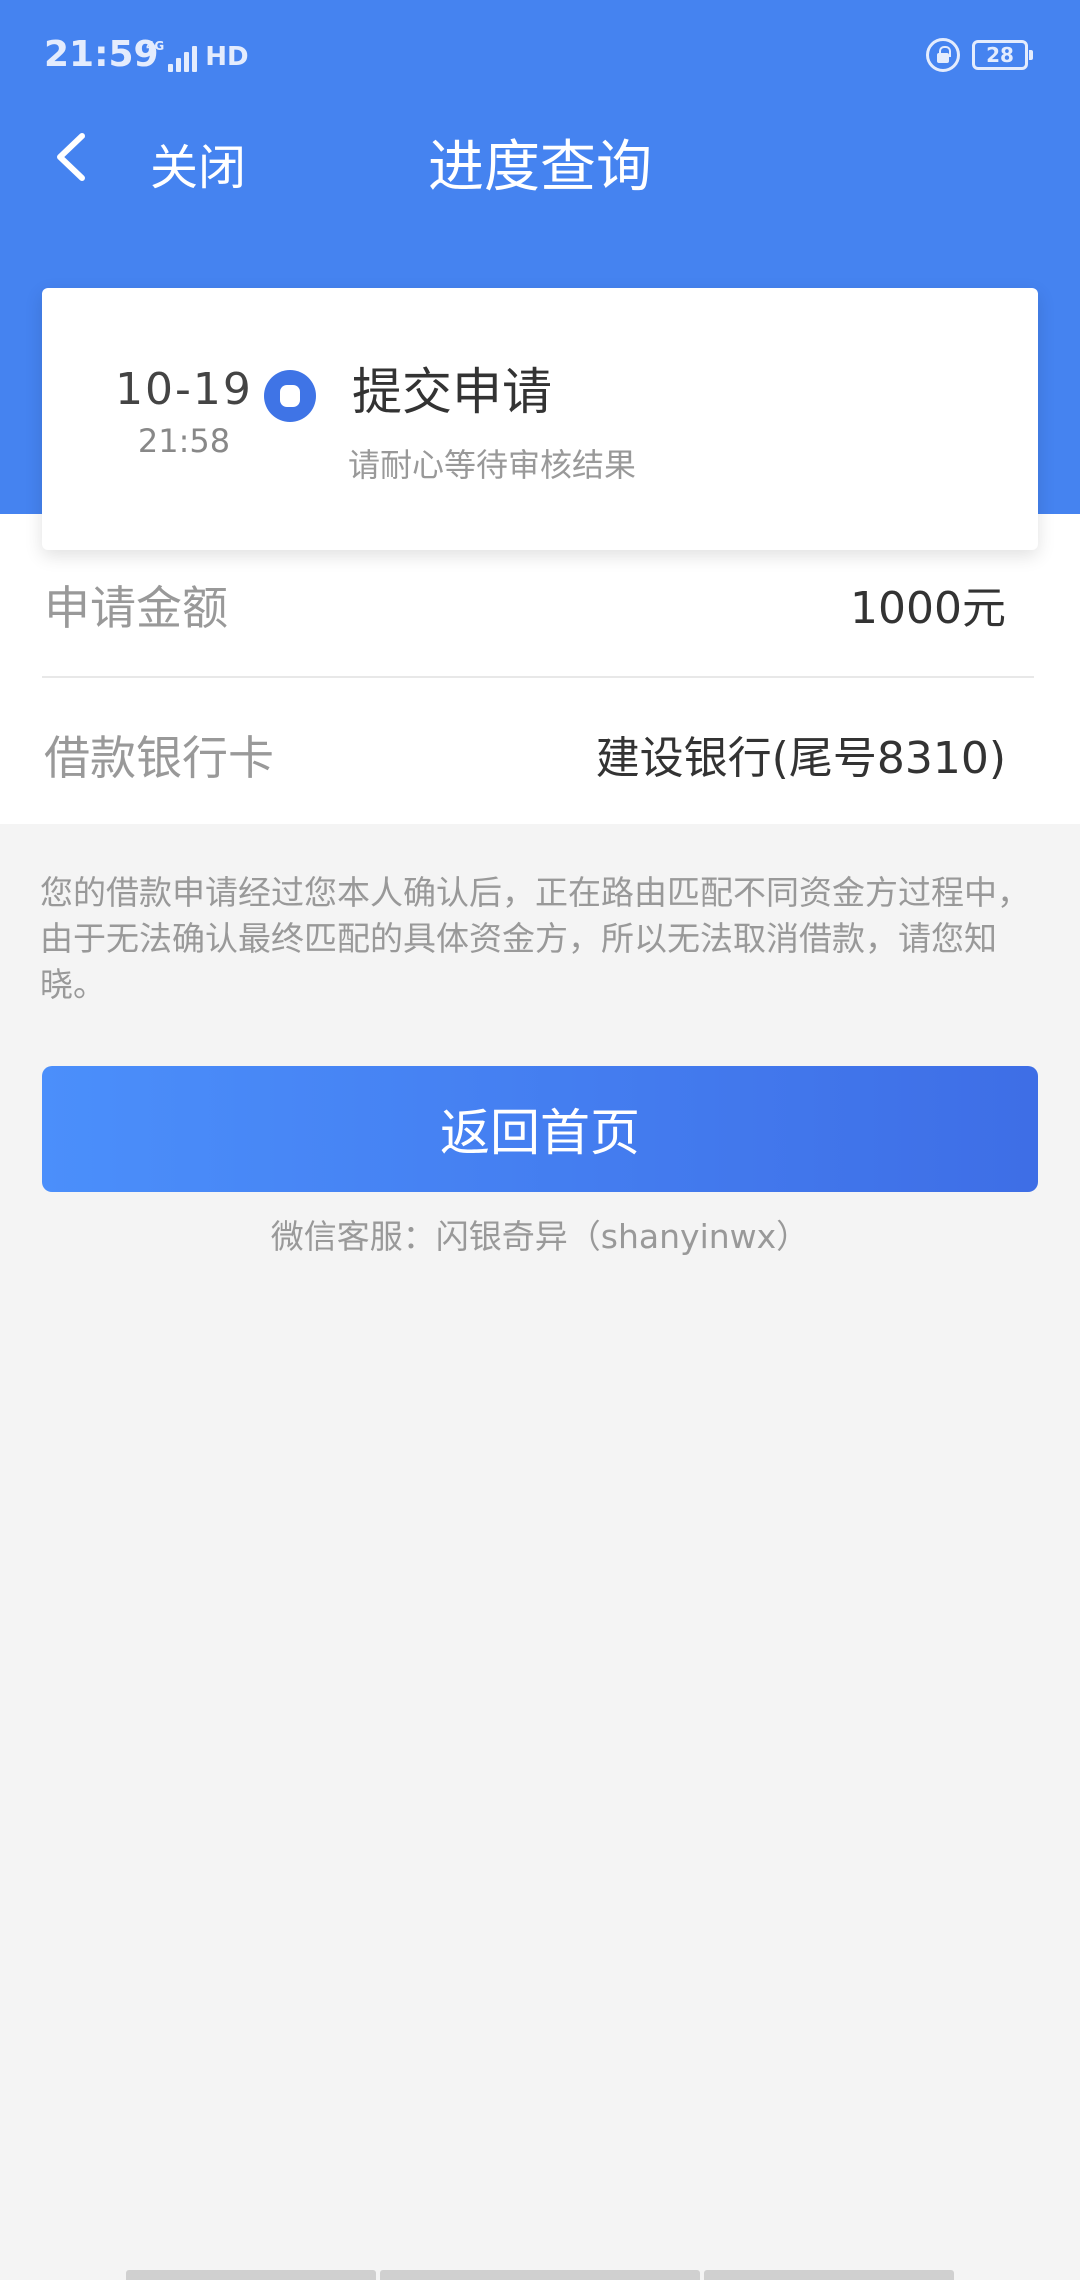 This screenshot has width=1080, height=2280. Describe the element at coordinates (452, 392) in the screenshot. I see `step-title: 提交申请` at that location.